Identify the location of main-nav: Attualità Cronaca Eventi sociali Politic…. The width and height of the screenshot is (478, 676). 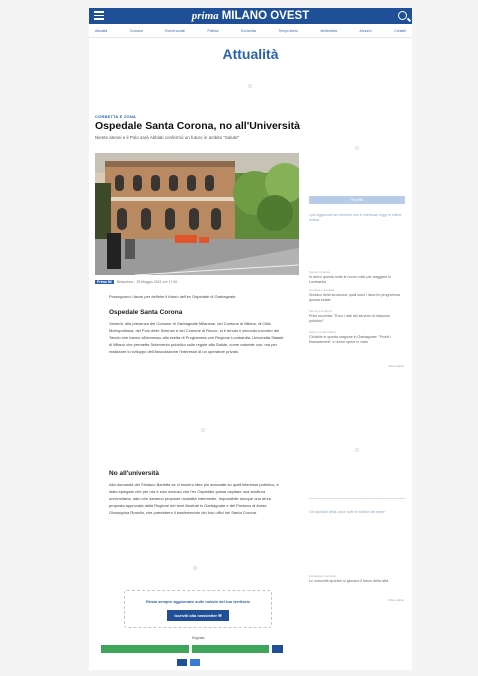
(250, 31).